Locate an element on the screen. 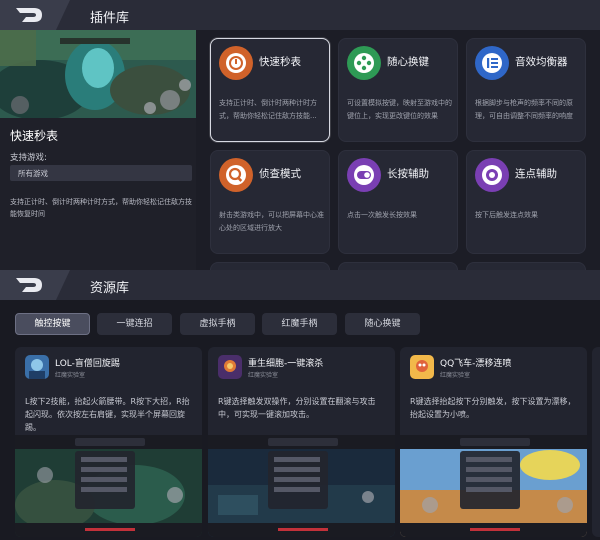 The height and width of the screenshot is (540, 600). plugin-card-scope: 侦查模式 射击类游戏中，可以把屏幕中心准心处的区域进行放大 is located at coordinates (270, 202).